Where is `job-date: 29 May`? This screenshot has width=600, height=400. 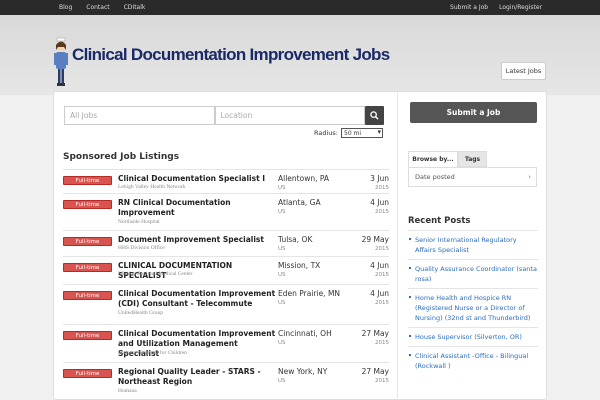 job-date: 29 May is located at coordinates (375, 239).